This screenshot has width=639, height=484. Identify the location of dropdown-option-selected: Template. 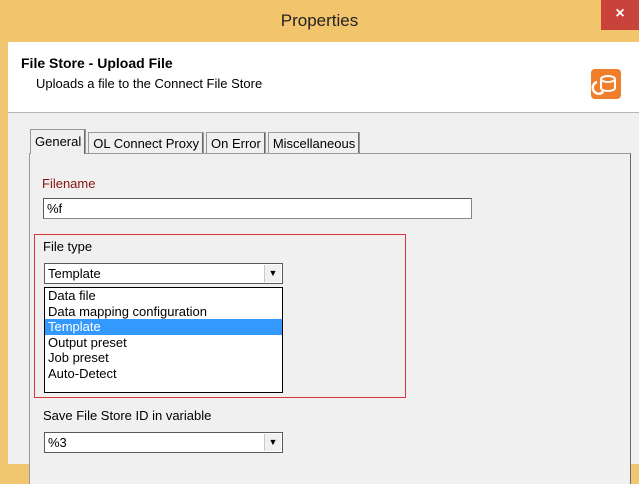
(163, 327).